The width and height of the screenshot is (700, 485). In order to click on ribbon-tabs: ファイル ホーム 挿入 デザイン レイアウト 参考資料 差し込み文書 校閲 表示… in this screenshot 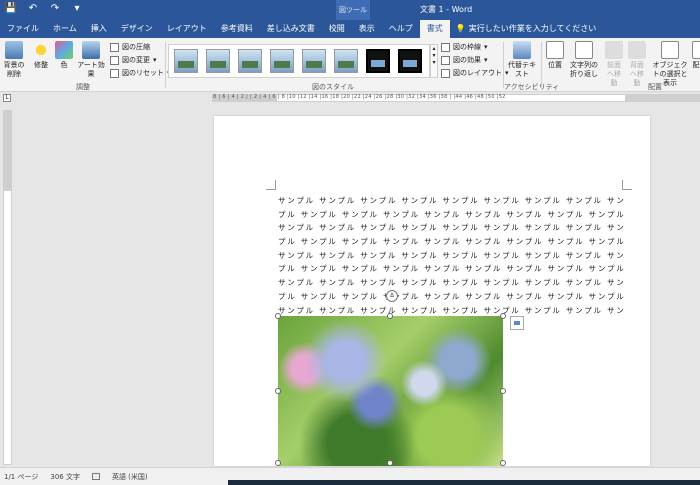, I will do `click(350, 29)`.